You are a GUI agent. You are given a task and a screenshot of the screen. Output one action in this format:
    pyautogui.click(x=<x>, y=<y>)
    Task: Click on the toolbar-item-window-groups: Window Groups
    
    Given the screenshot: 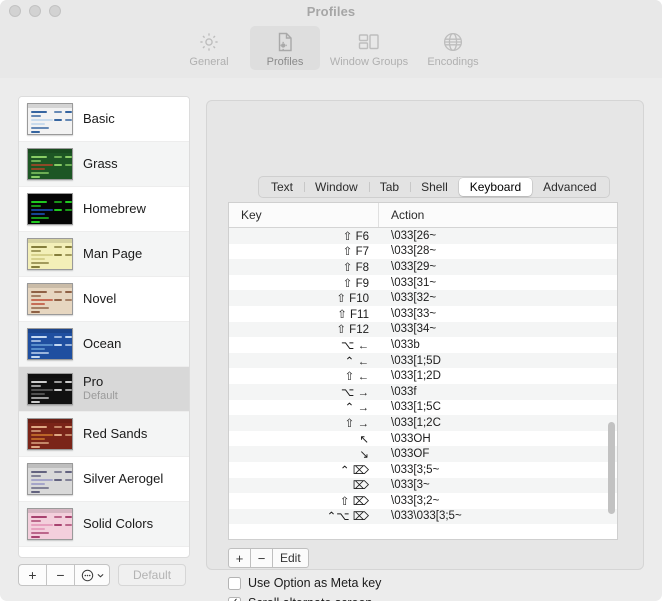 What is the action you would take?
    pyautogui.click(x=369, y=48)
    